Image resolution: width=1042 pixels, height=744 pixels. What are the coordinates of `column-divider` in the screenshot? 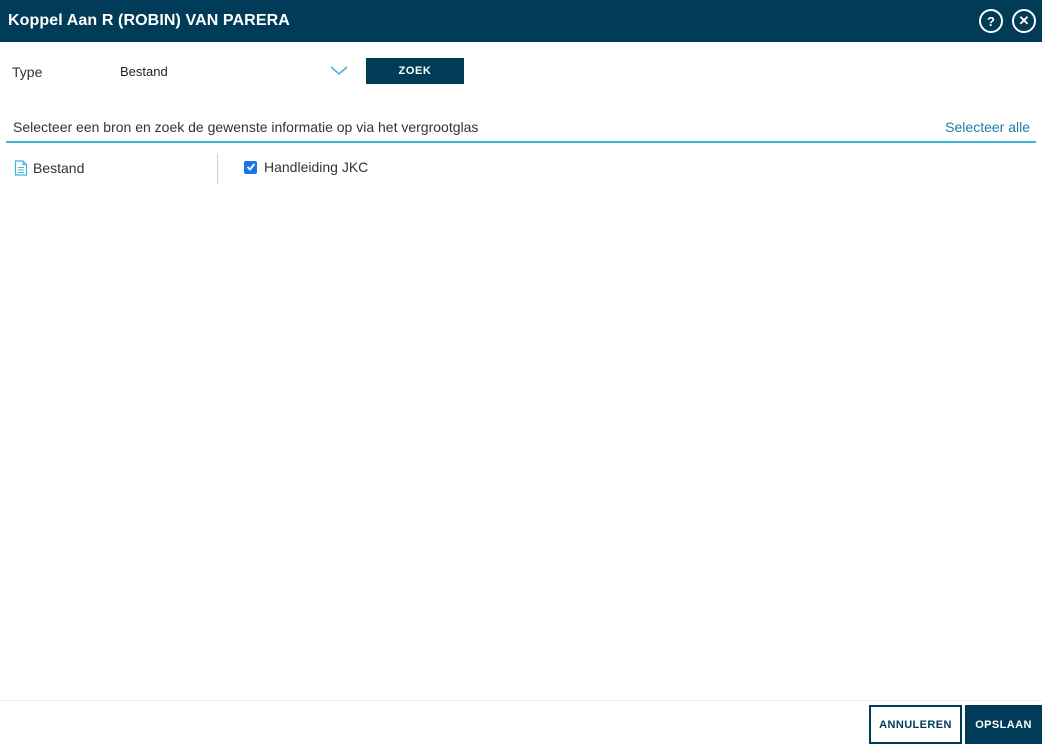 It's located at (217, 169).